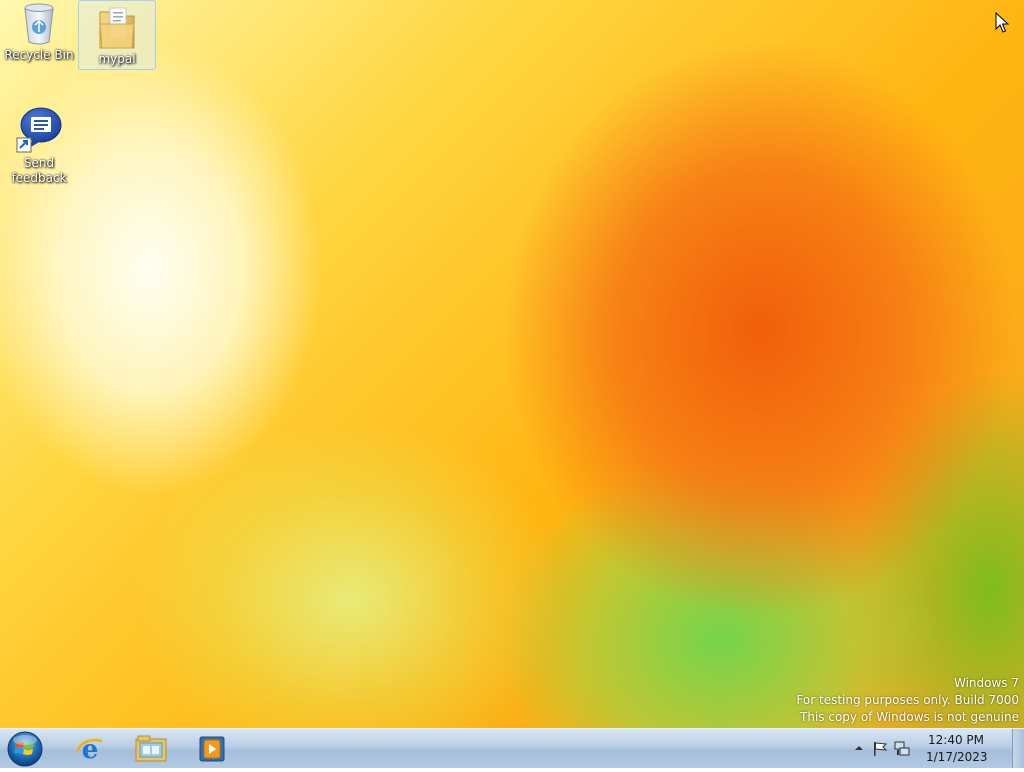 Image resolution: width=1024 pixels, height=772 pixels. Describe the element at coordinates (859, 748) in the screenshot. I see `show-hidden-icons-icon` at that location.